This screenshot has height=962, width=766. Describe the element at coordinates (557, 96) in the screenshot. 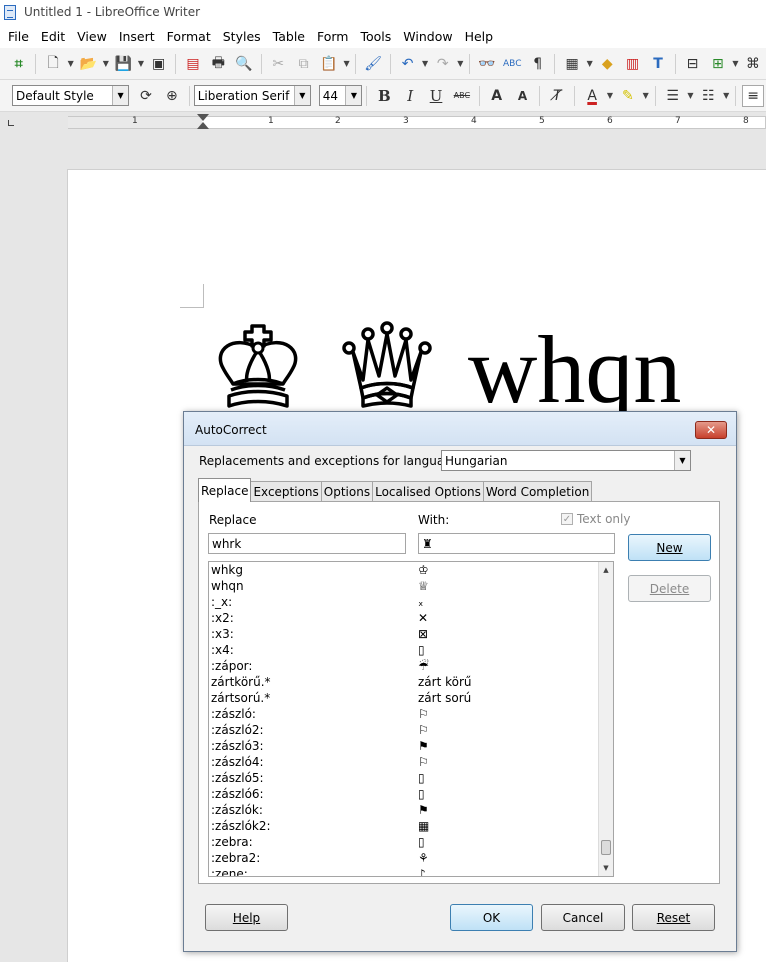

I see `clear-formatting-icon: T̸` at that location.